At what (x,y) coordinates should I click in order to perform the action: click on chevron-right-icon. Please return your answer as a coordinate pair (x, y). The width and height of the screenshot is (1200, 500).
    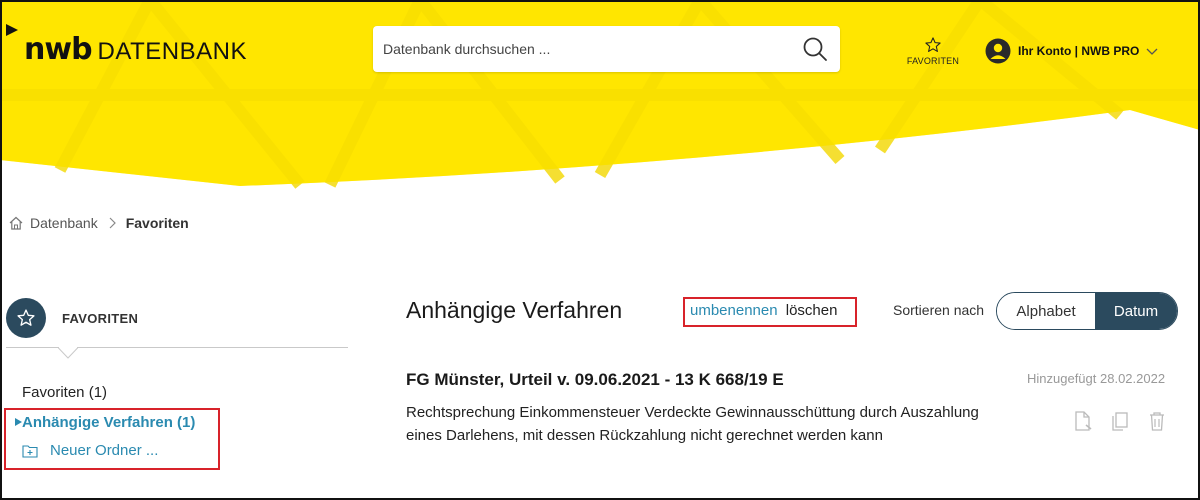
    Looking at the image, I should click on (112, 223).